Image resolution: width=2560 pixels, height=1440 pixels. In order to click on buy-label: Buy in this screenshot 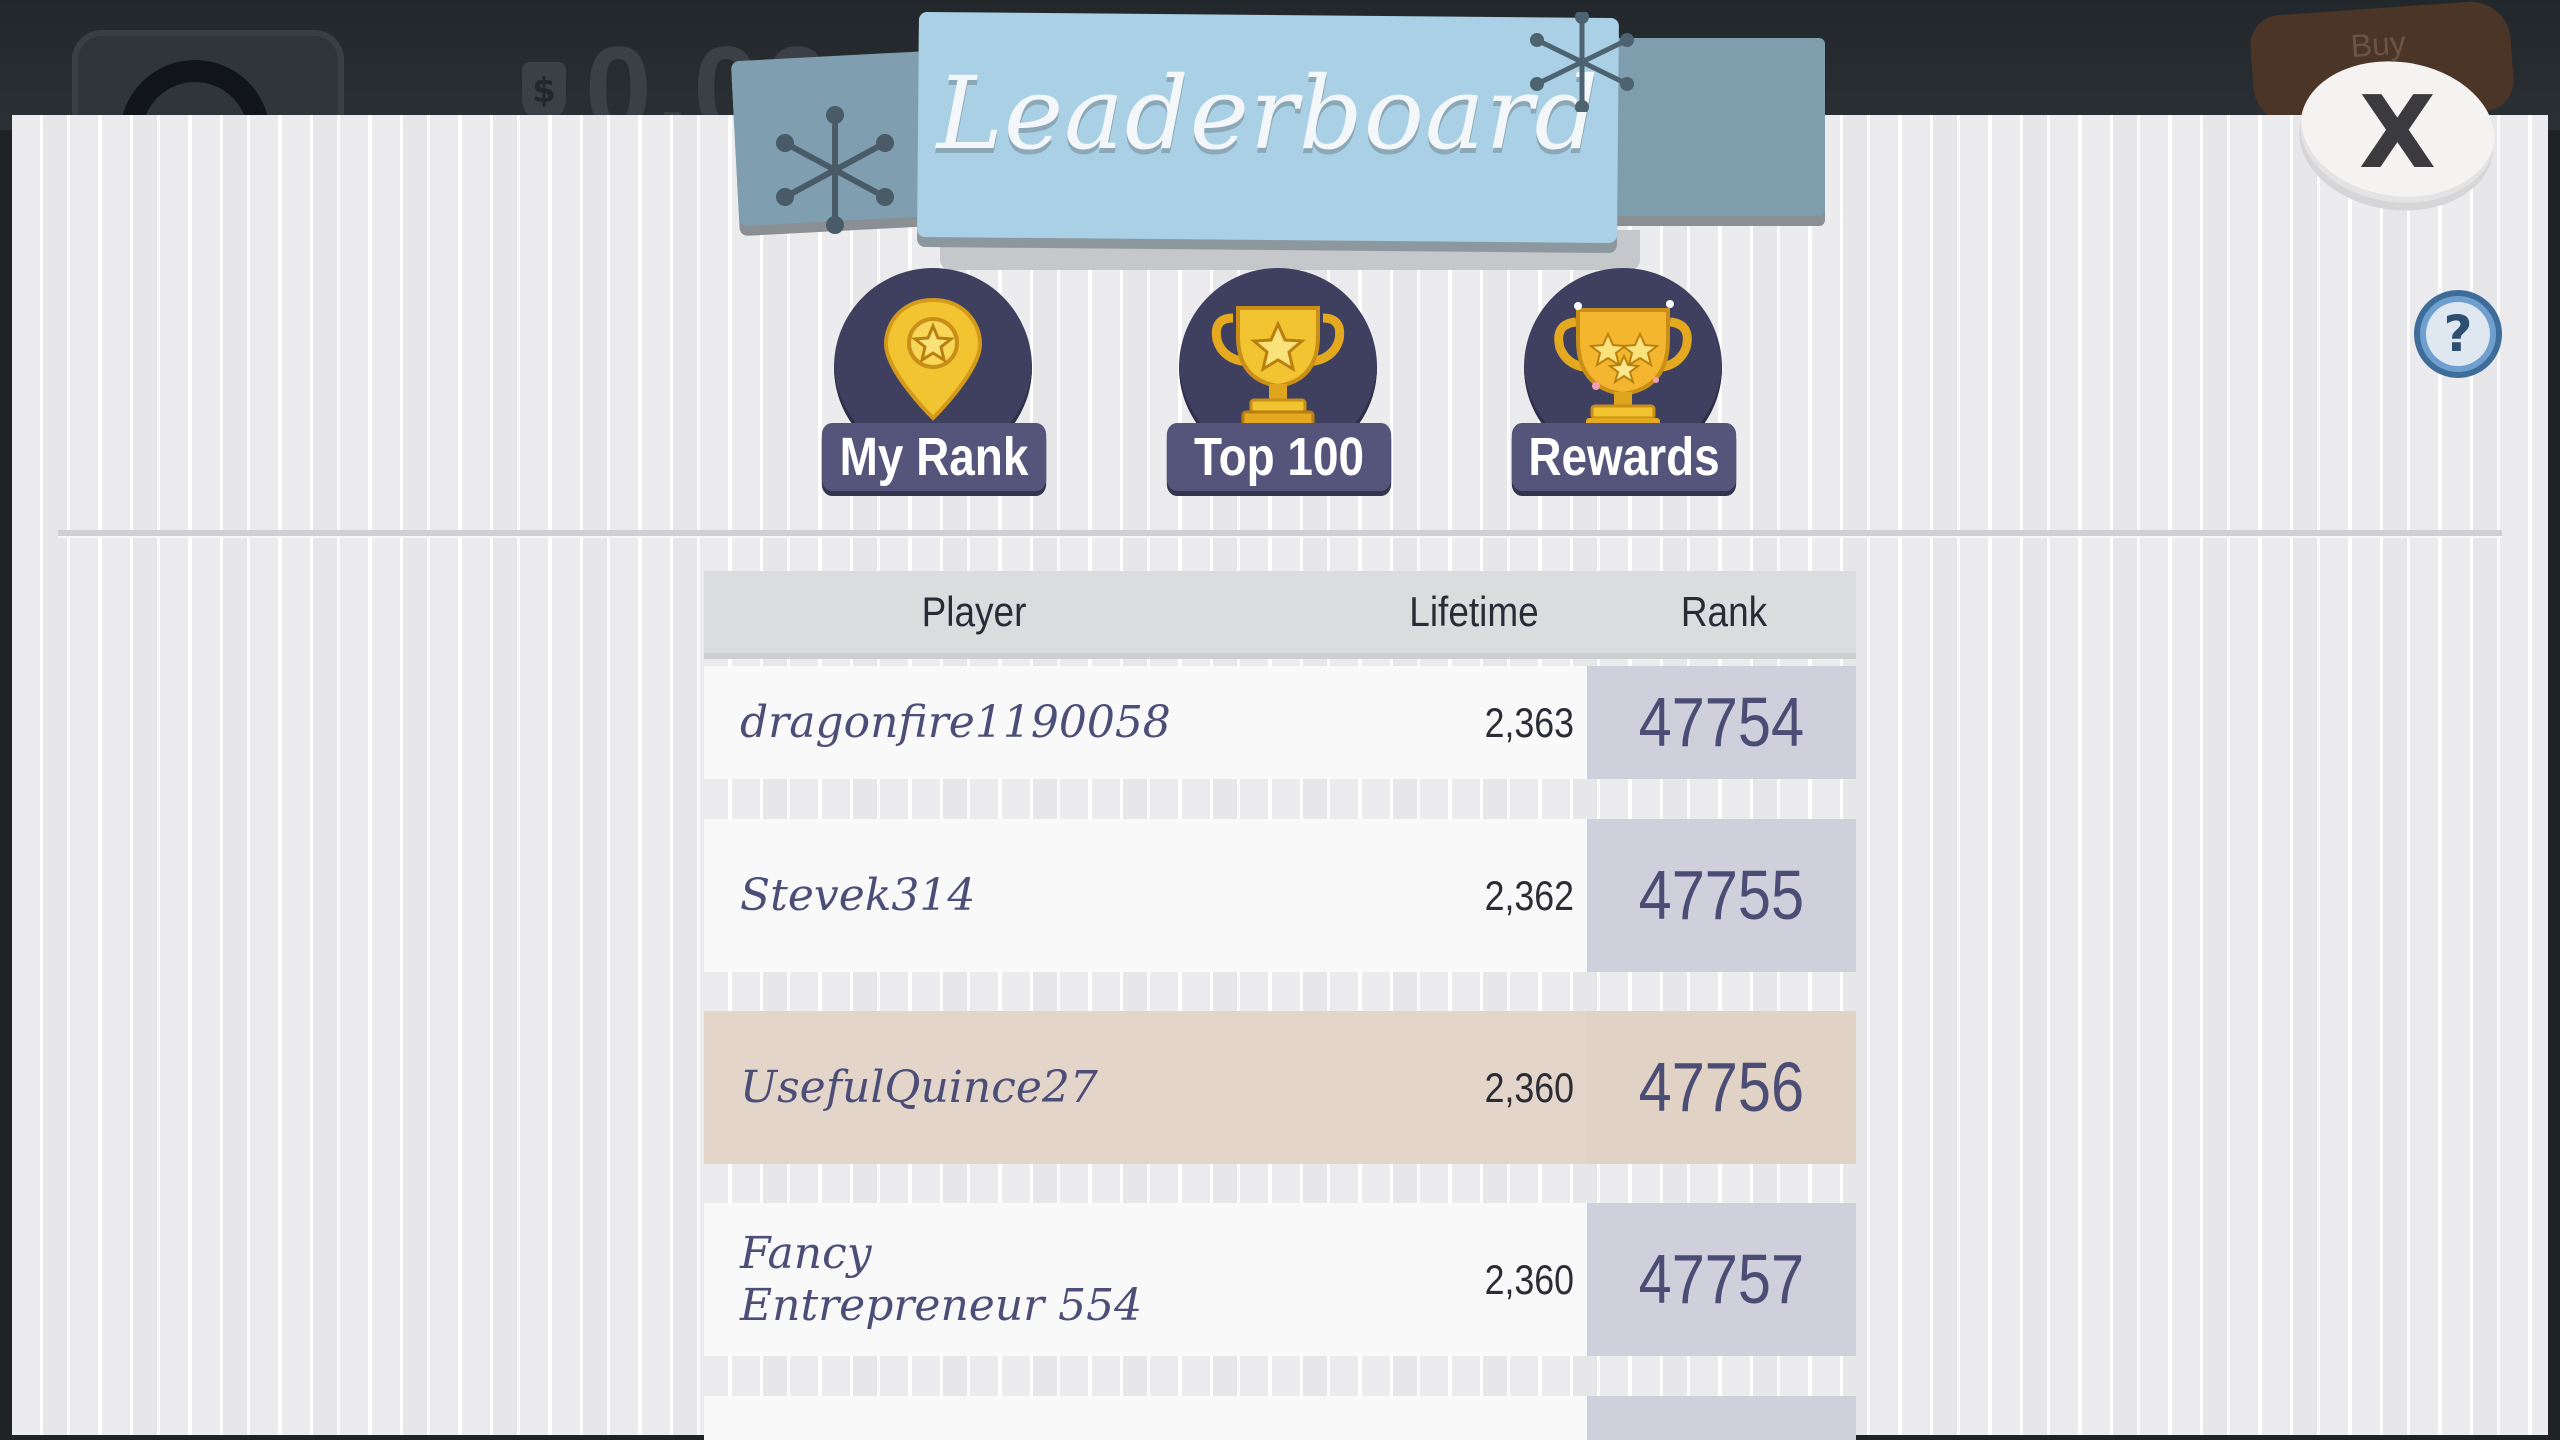, I will do `click(2378, 44)`.